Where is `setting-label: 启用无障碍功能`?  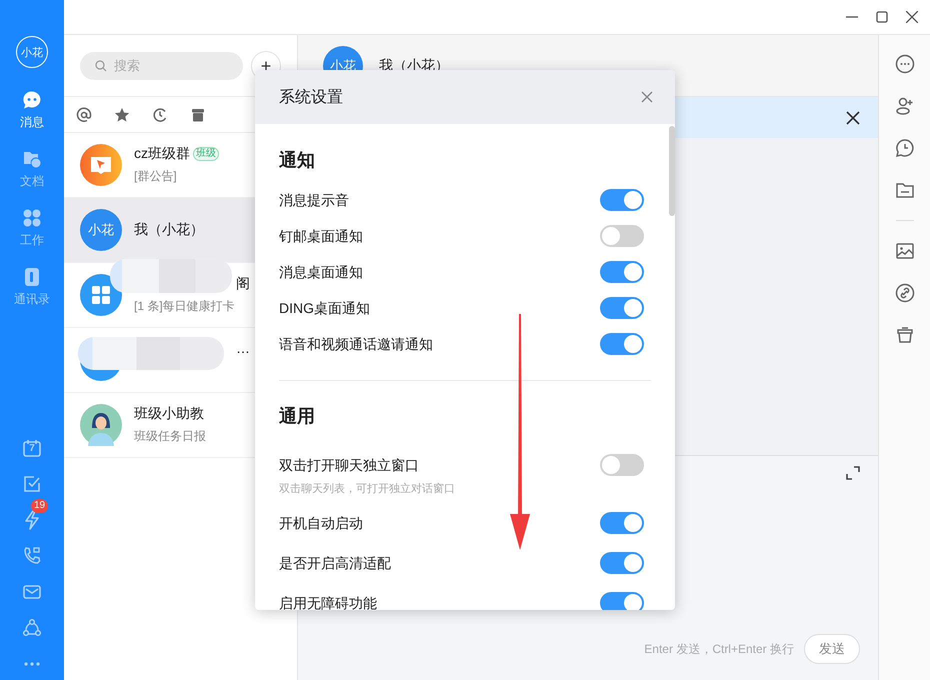 setting-label: 启用无障碍功能 is located at coordinates (328, 602).